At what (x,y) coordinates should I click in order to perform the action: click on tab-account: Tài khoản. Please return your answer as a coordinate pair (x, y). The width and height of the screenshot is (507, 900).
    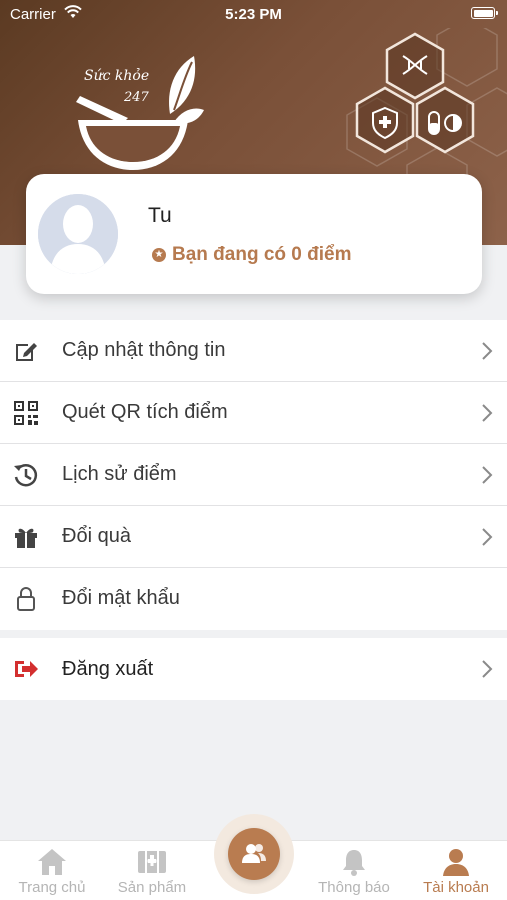
    Looking at the image, I should click on (456, 870).